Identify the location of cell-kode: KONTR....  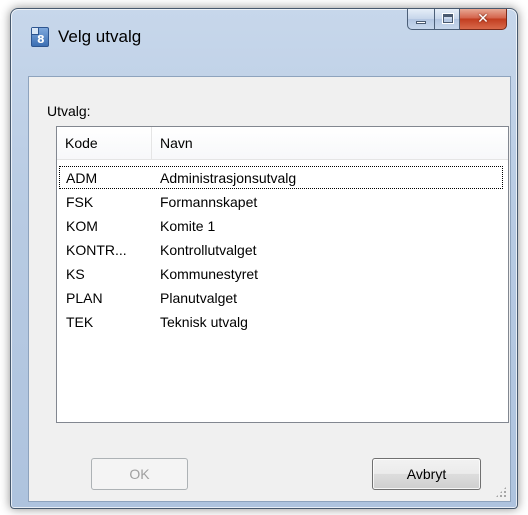
(96, 250).